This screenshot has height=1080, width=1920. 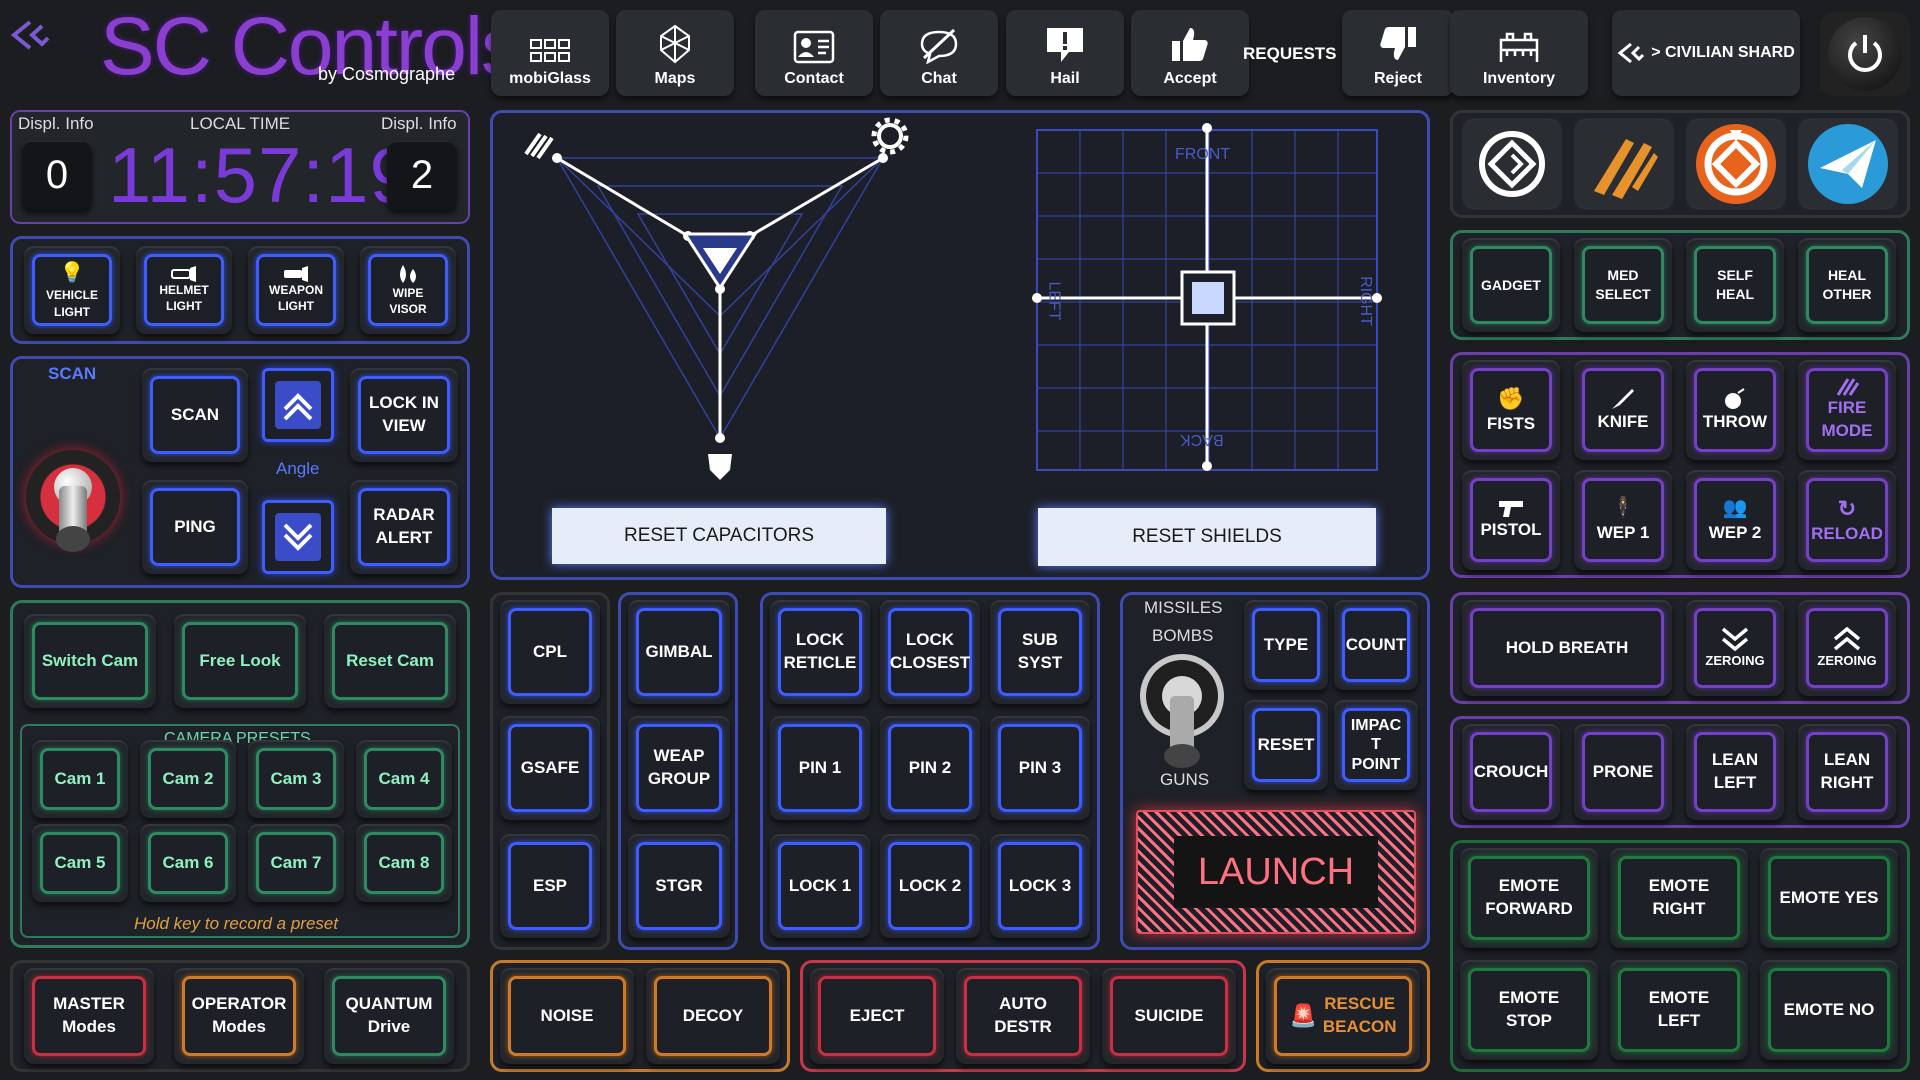 What do you see at coordinates (550, 886) in the screenshot?
I see `esp-button: ESP` at bounding box center [550, 886].